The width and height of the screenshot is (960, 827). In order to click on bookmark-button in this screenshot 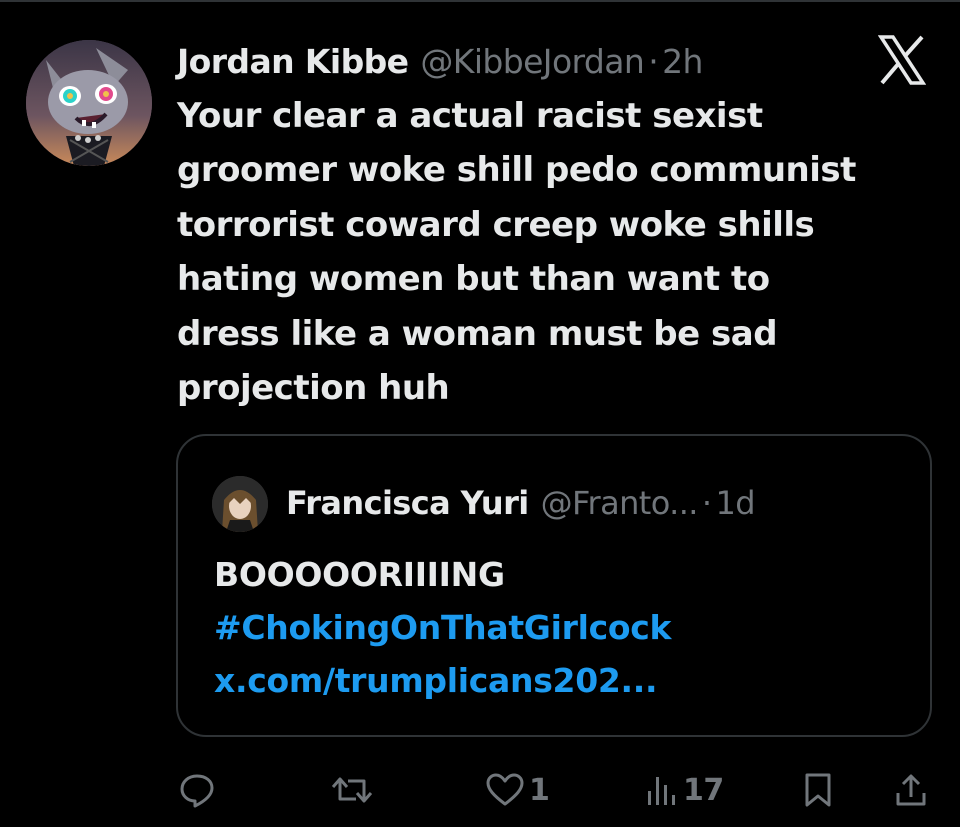, I will do `click(818, 790)`.